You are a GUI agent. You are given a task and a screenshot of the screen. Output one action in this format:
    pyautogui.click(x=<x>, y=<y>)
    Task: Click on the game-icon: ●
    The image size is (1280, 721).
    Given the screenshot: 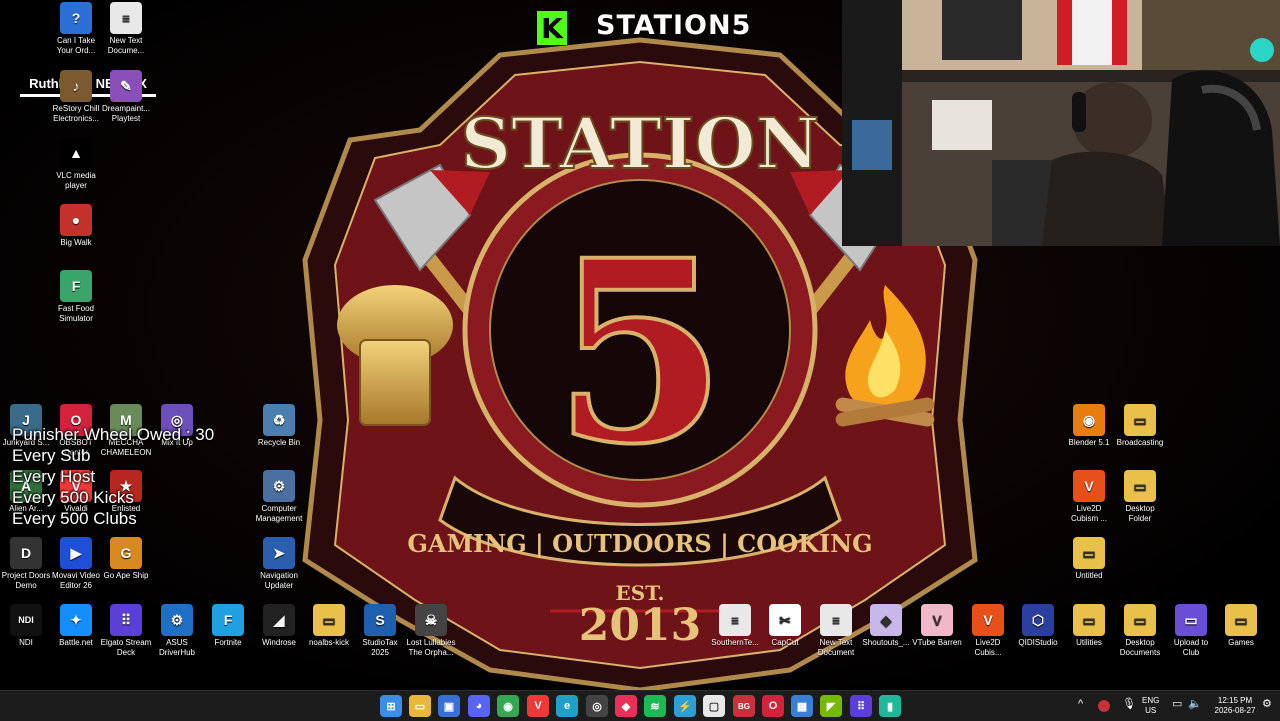 What is the action you would take?
    pyautogui.click(x=76, y=220)
    